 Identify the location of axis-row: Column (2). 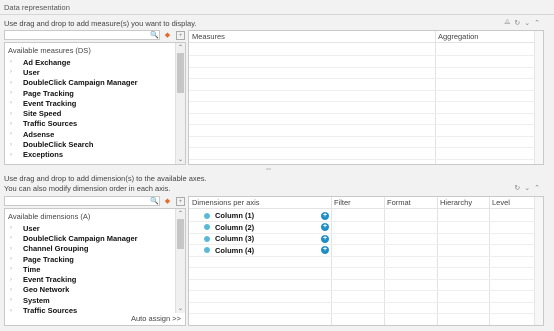
(221, 227).